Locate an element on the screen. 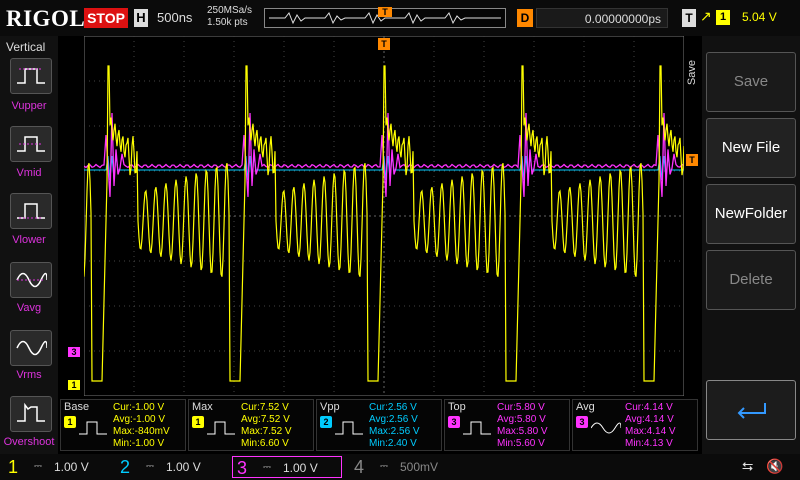 This screenshot has height=480, width=800. trigger-badge: T is located at coordinates (689, 18).